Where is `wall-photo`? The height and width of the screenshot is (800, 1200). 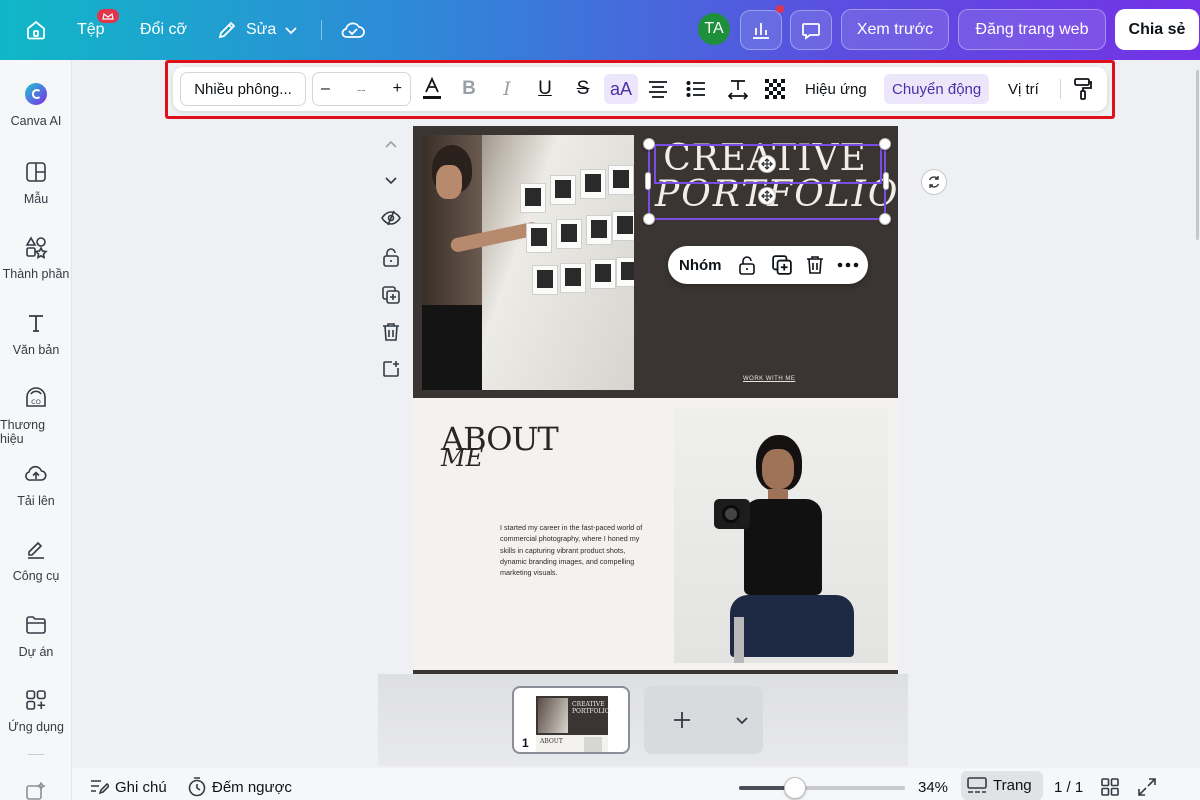 wall-photo is located at coordinates (573, 278).